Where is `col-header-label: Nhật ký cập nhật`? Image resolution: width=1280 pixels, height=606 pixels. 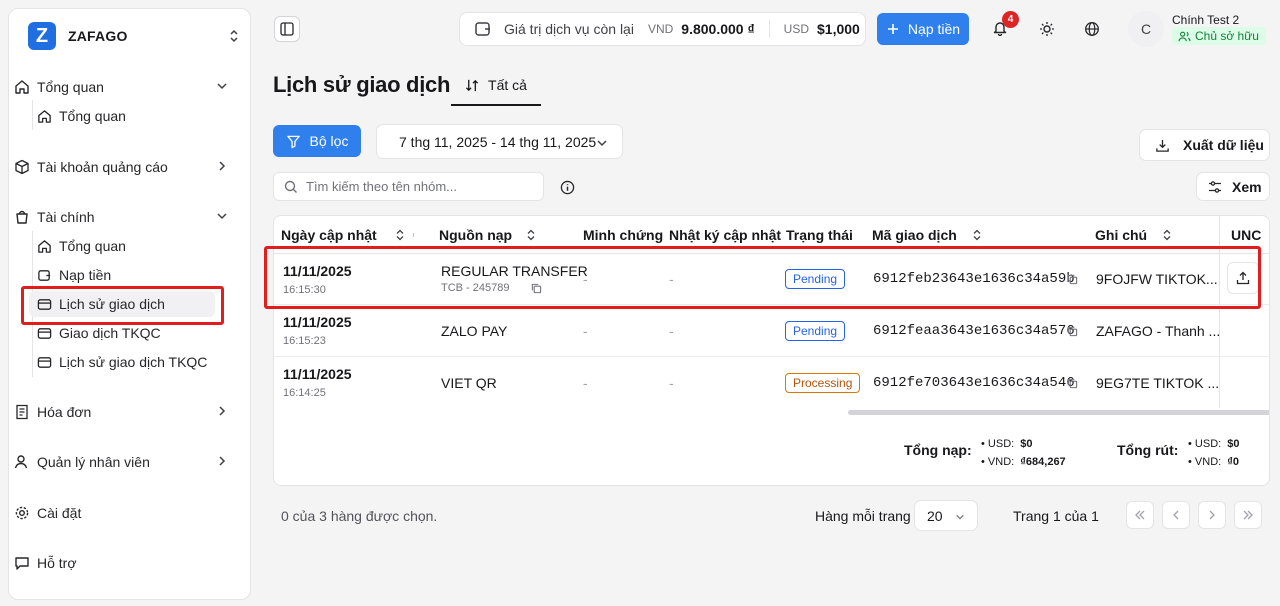 col-header-label: Nhật ký cập nhật is located at coordinates (725, 235).